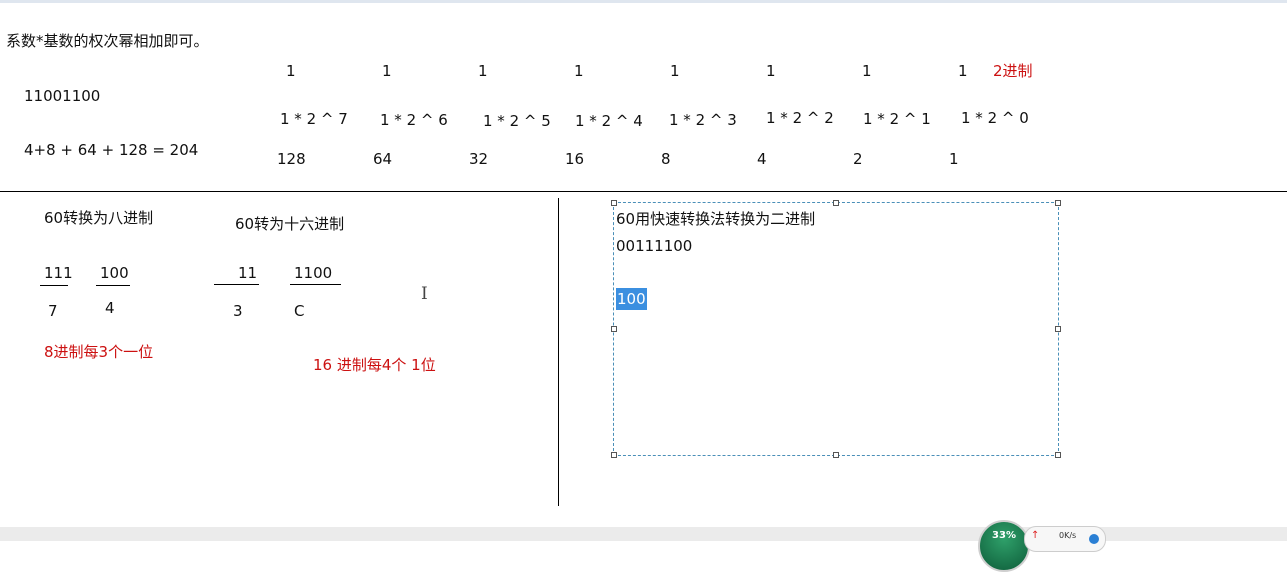 The image size is (1287, 572). I want to click on upload-arrow-icon: ↑, so click(1035, 535).